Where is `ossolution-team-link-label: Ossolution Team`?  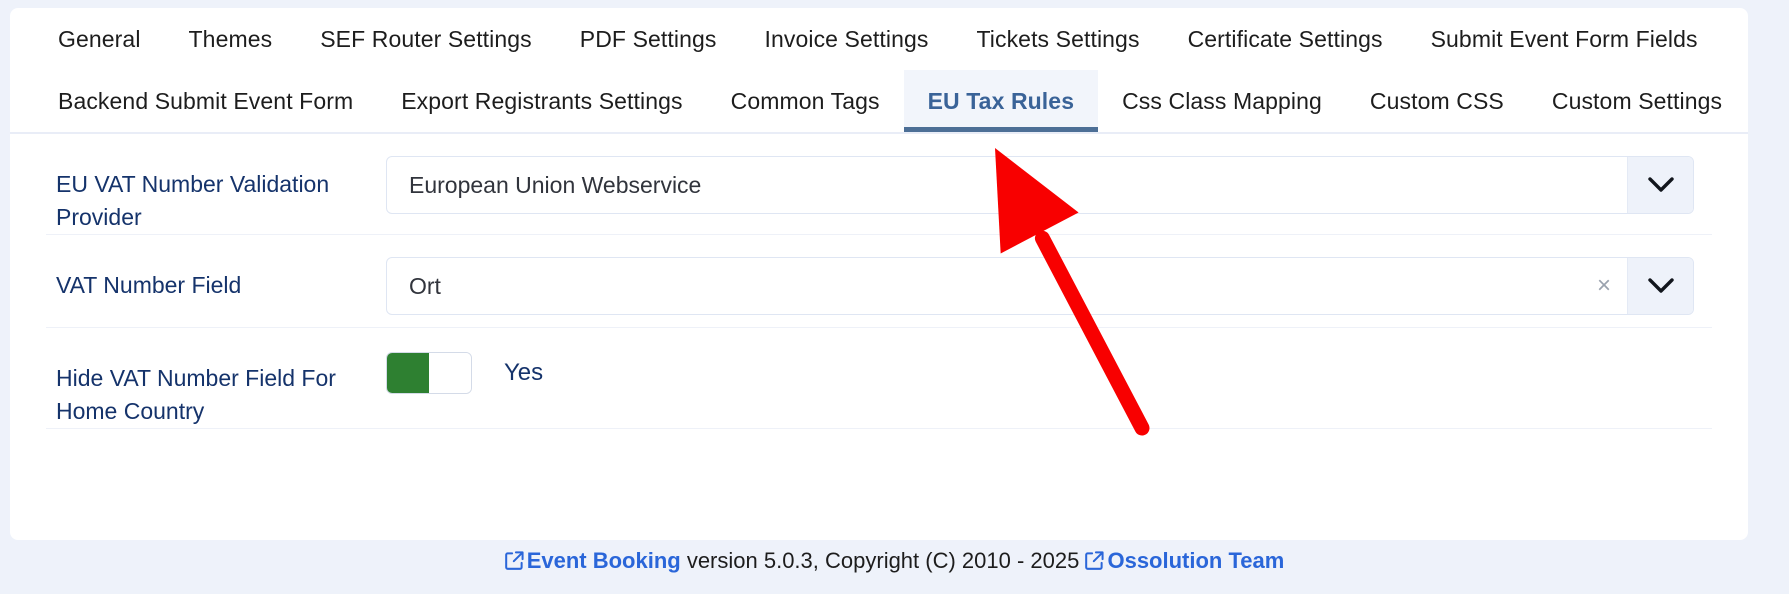 ossolution-team-link-label: Ossolution Team is located at coordinates (1196, 560).